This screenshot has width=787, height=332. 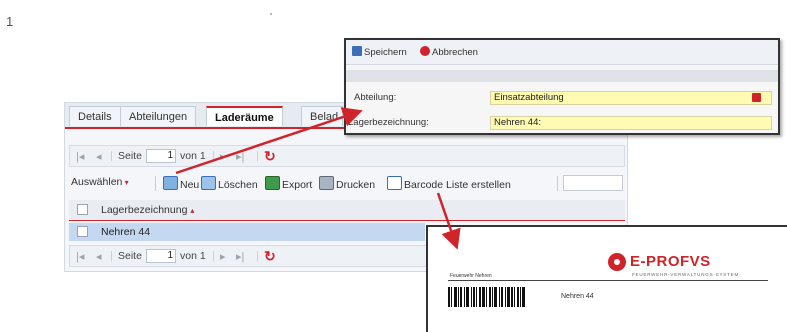 I want to click on new-label: Neu, so click(x=190, y=185).